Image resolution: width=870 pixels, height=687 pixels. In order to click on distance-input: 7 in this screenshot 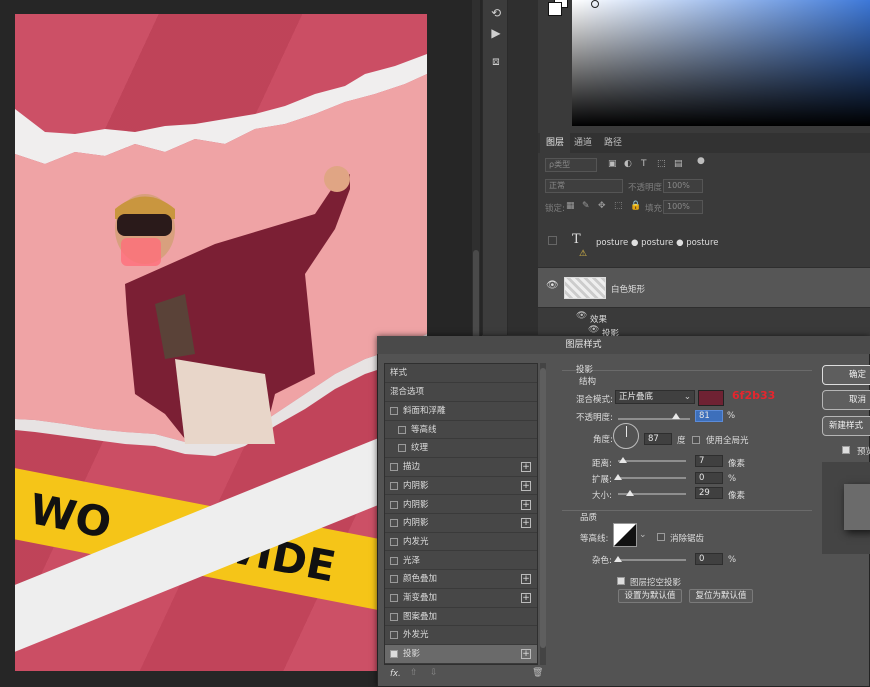, I will do `click(709, 461)`.